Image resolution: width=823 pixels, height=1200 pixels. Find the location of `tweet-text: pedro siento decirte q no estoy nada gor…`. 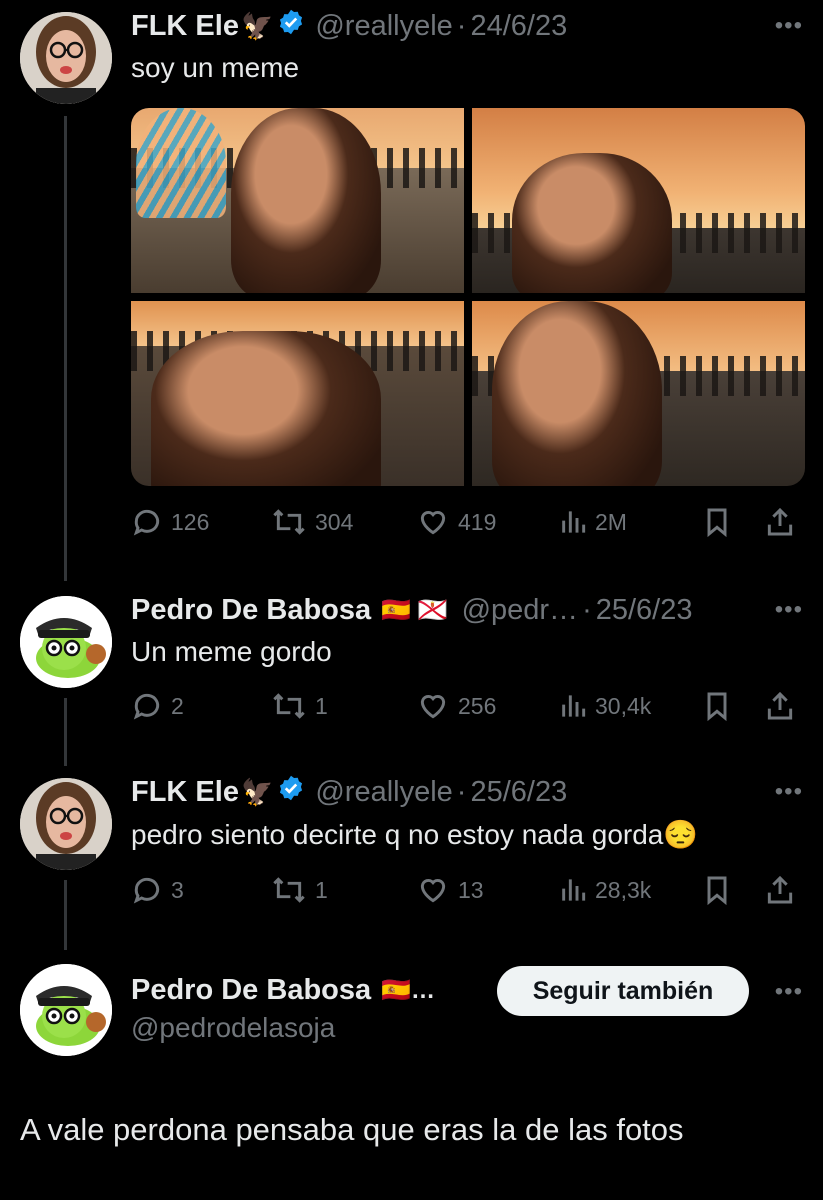

tweet-text: pedro siento decirte q no estoy nada gor… is located at coordinates (415, 834).